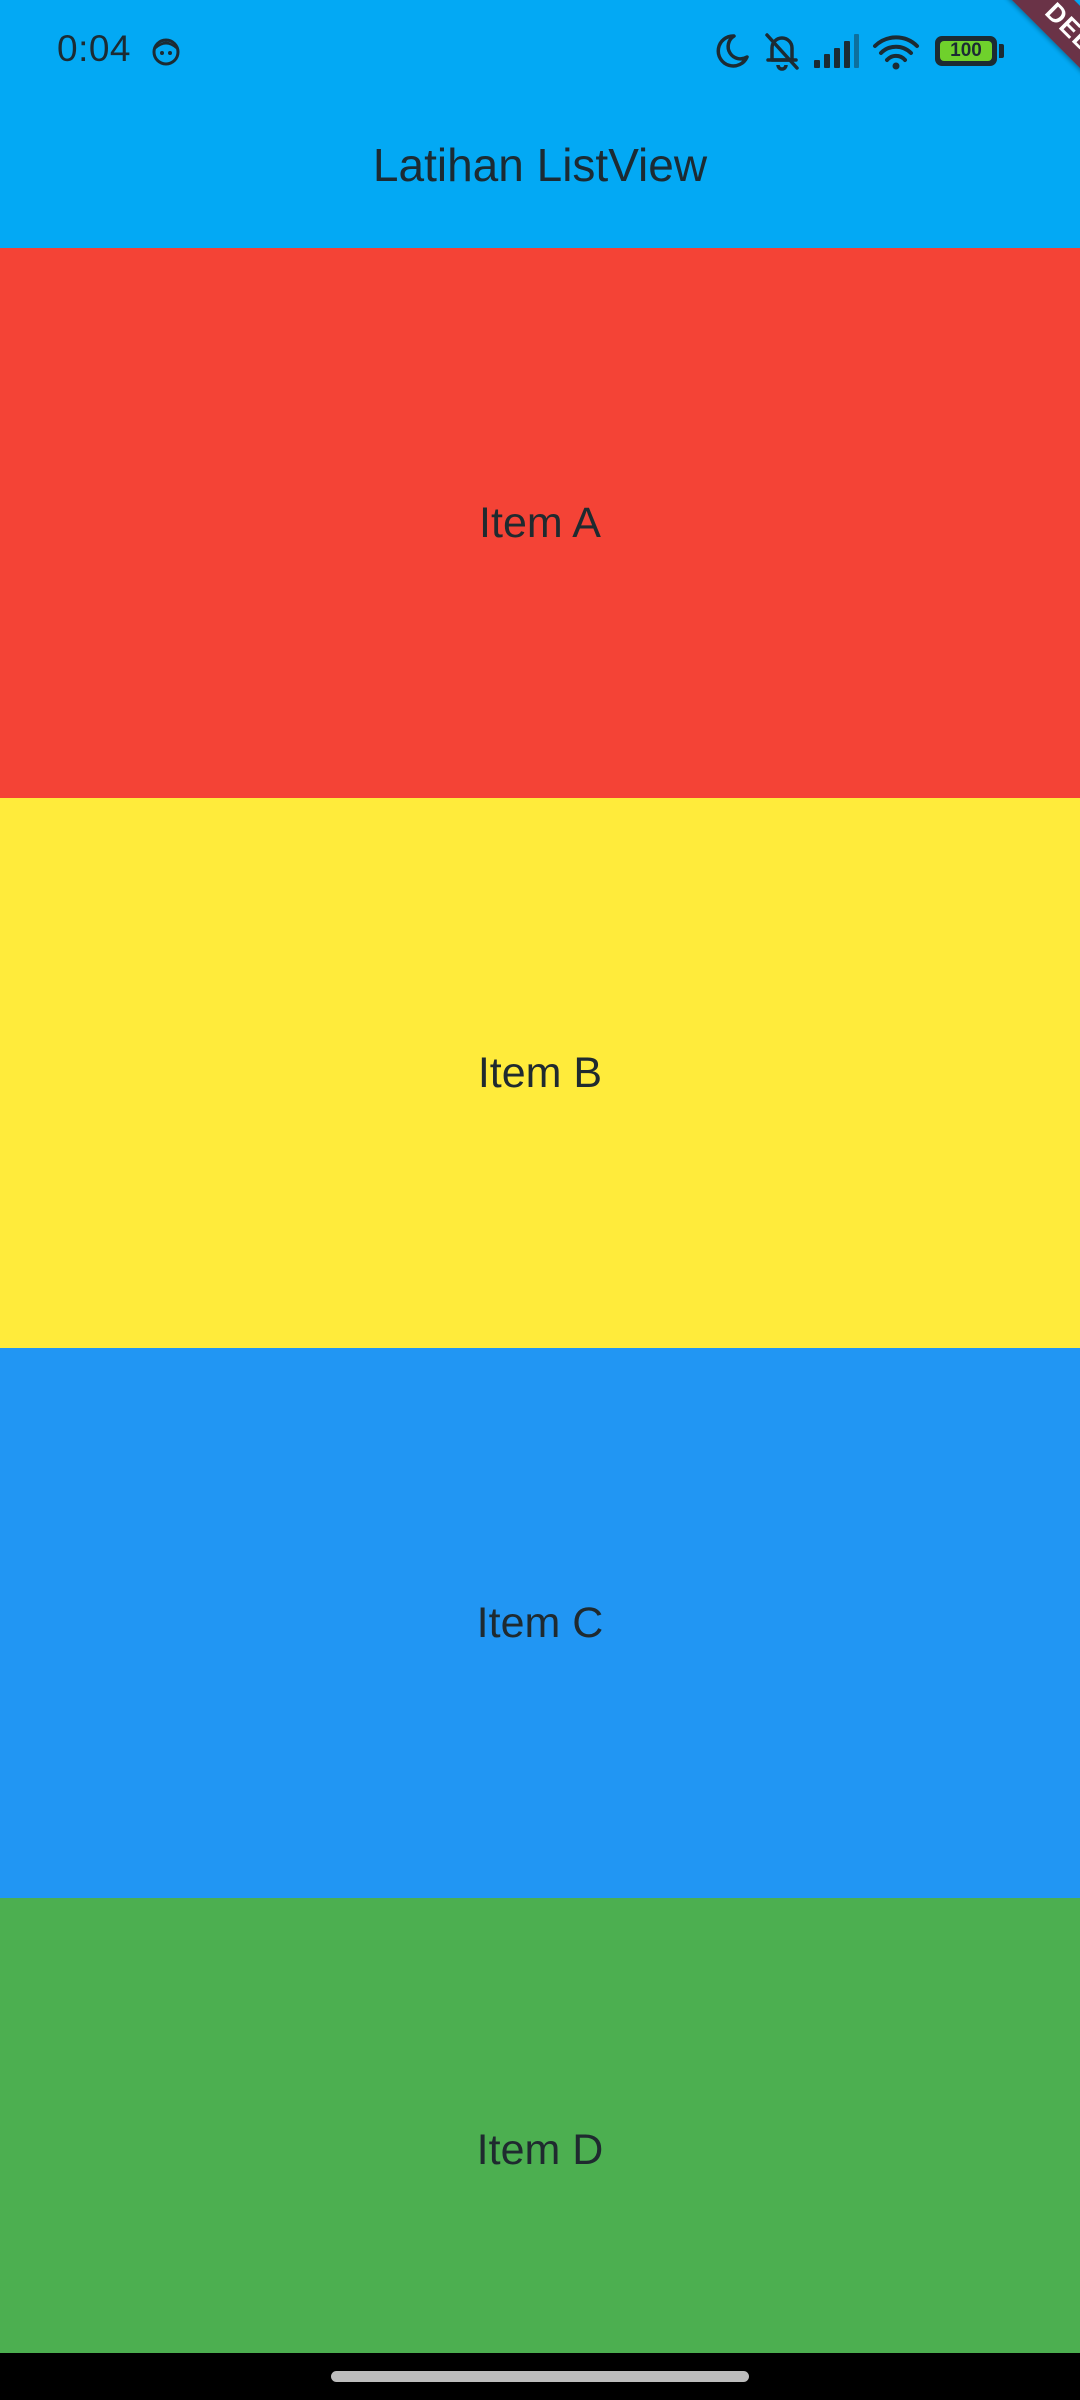 The image size is (1080, 2400). I want to click on signal-icon, so click(836, 51).